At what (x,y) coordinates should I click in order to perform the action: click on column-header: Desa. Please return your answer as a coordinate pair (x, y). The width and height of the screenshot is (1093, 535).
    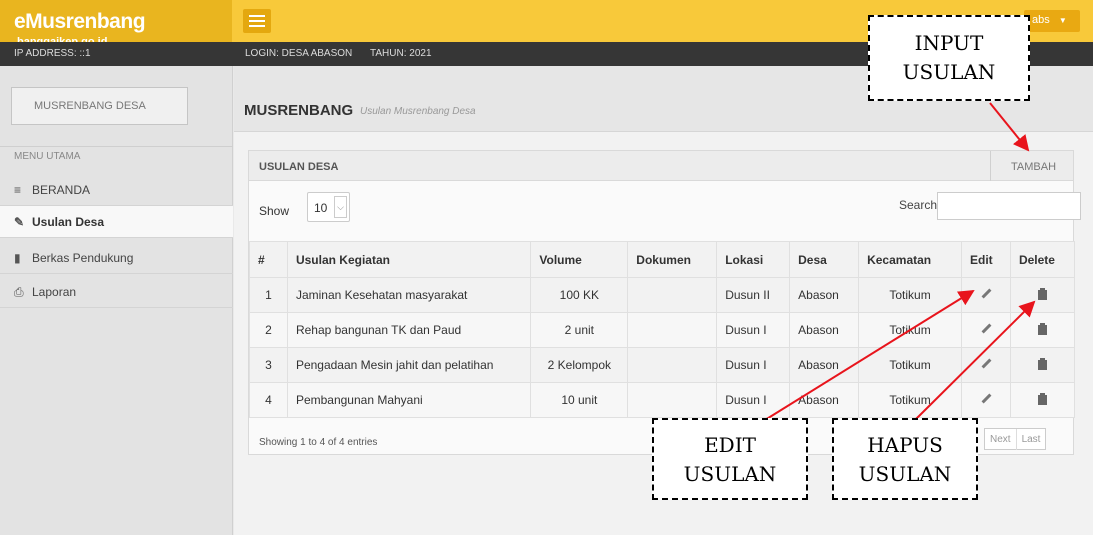
    Looking at the image, I should click on (824, 259).